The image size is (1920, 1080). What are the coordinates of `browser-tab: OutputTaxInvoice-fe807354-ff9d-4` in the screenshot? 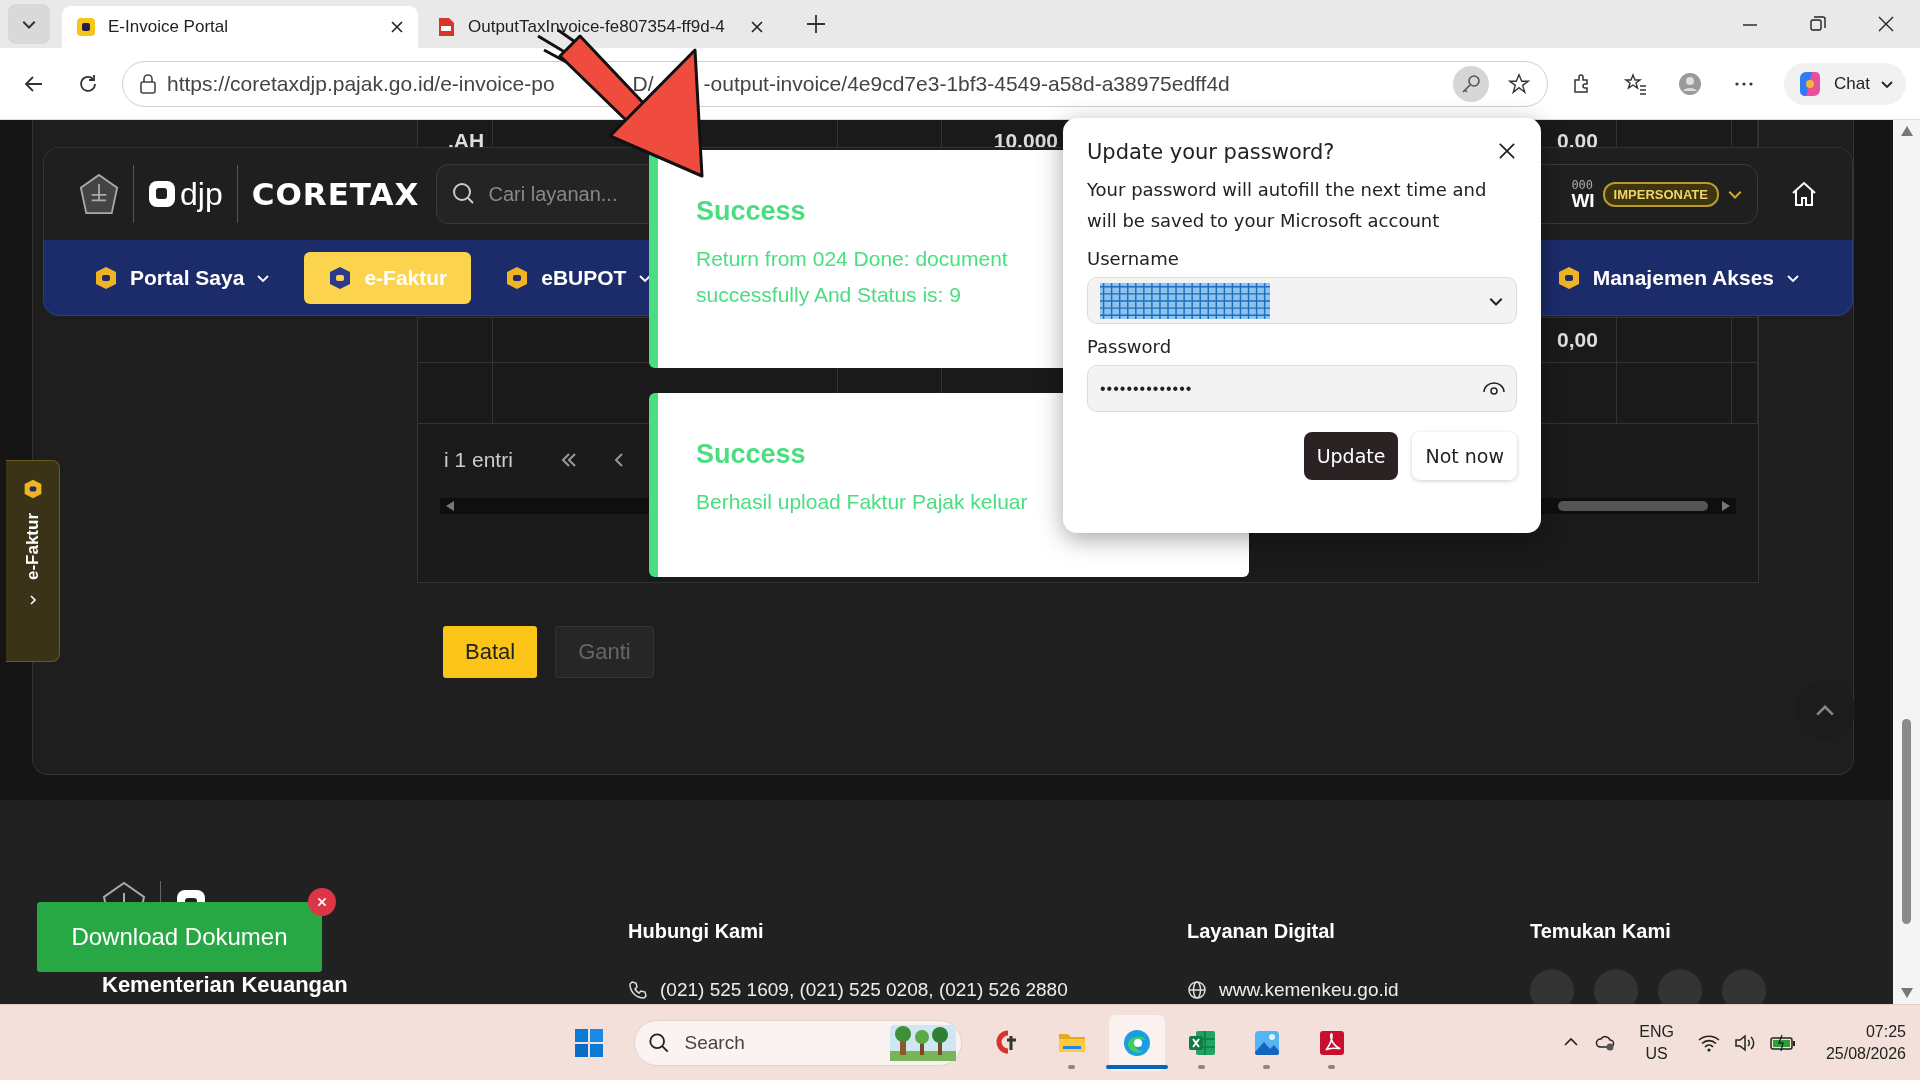 It's located at (600, 27).